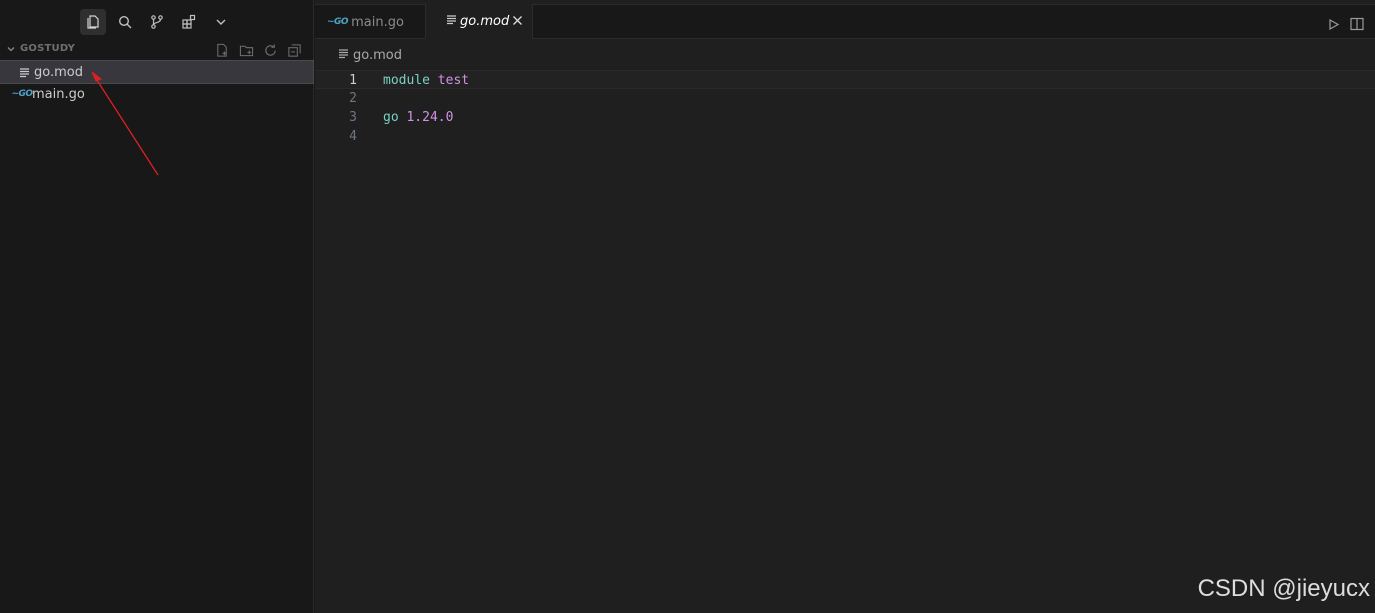  What do you see at coordinates (485, 21) in the screenshot?
I see `tab-label: go.mod` at bounding box center [485, 21].